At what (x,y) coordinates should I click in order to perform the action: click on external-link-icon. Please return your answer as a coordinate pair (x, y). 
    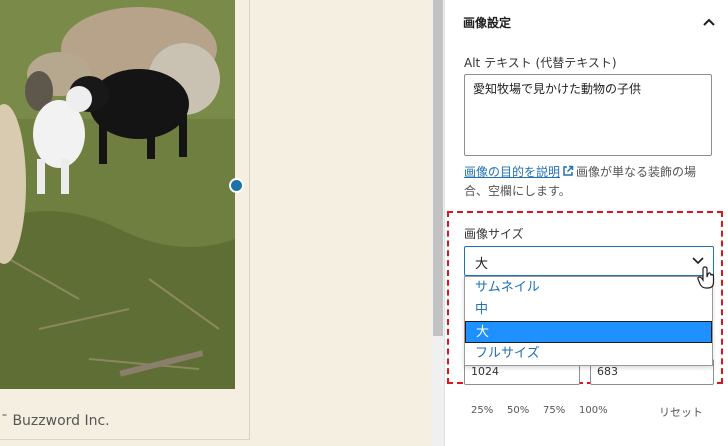
    Looking at the image, I should click on (568, 170).